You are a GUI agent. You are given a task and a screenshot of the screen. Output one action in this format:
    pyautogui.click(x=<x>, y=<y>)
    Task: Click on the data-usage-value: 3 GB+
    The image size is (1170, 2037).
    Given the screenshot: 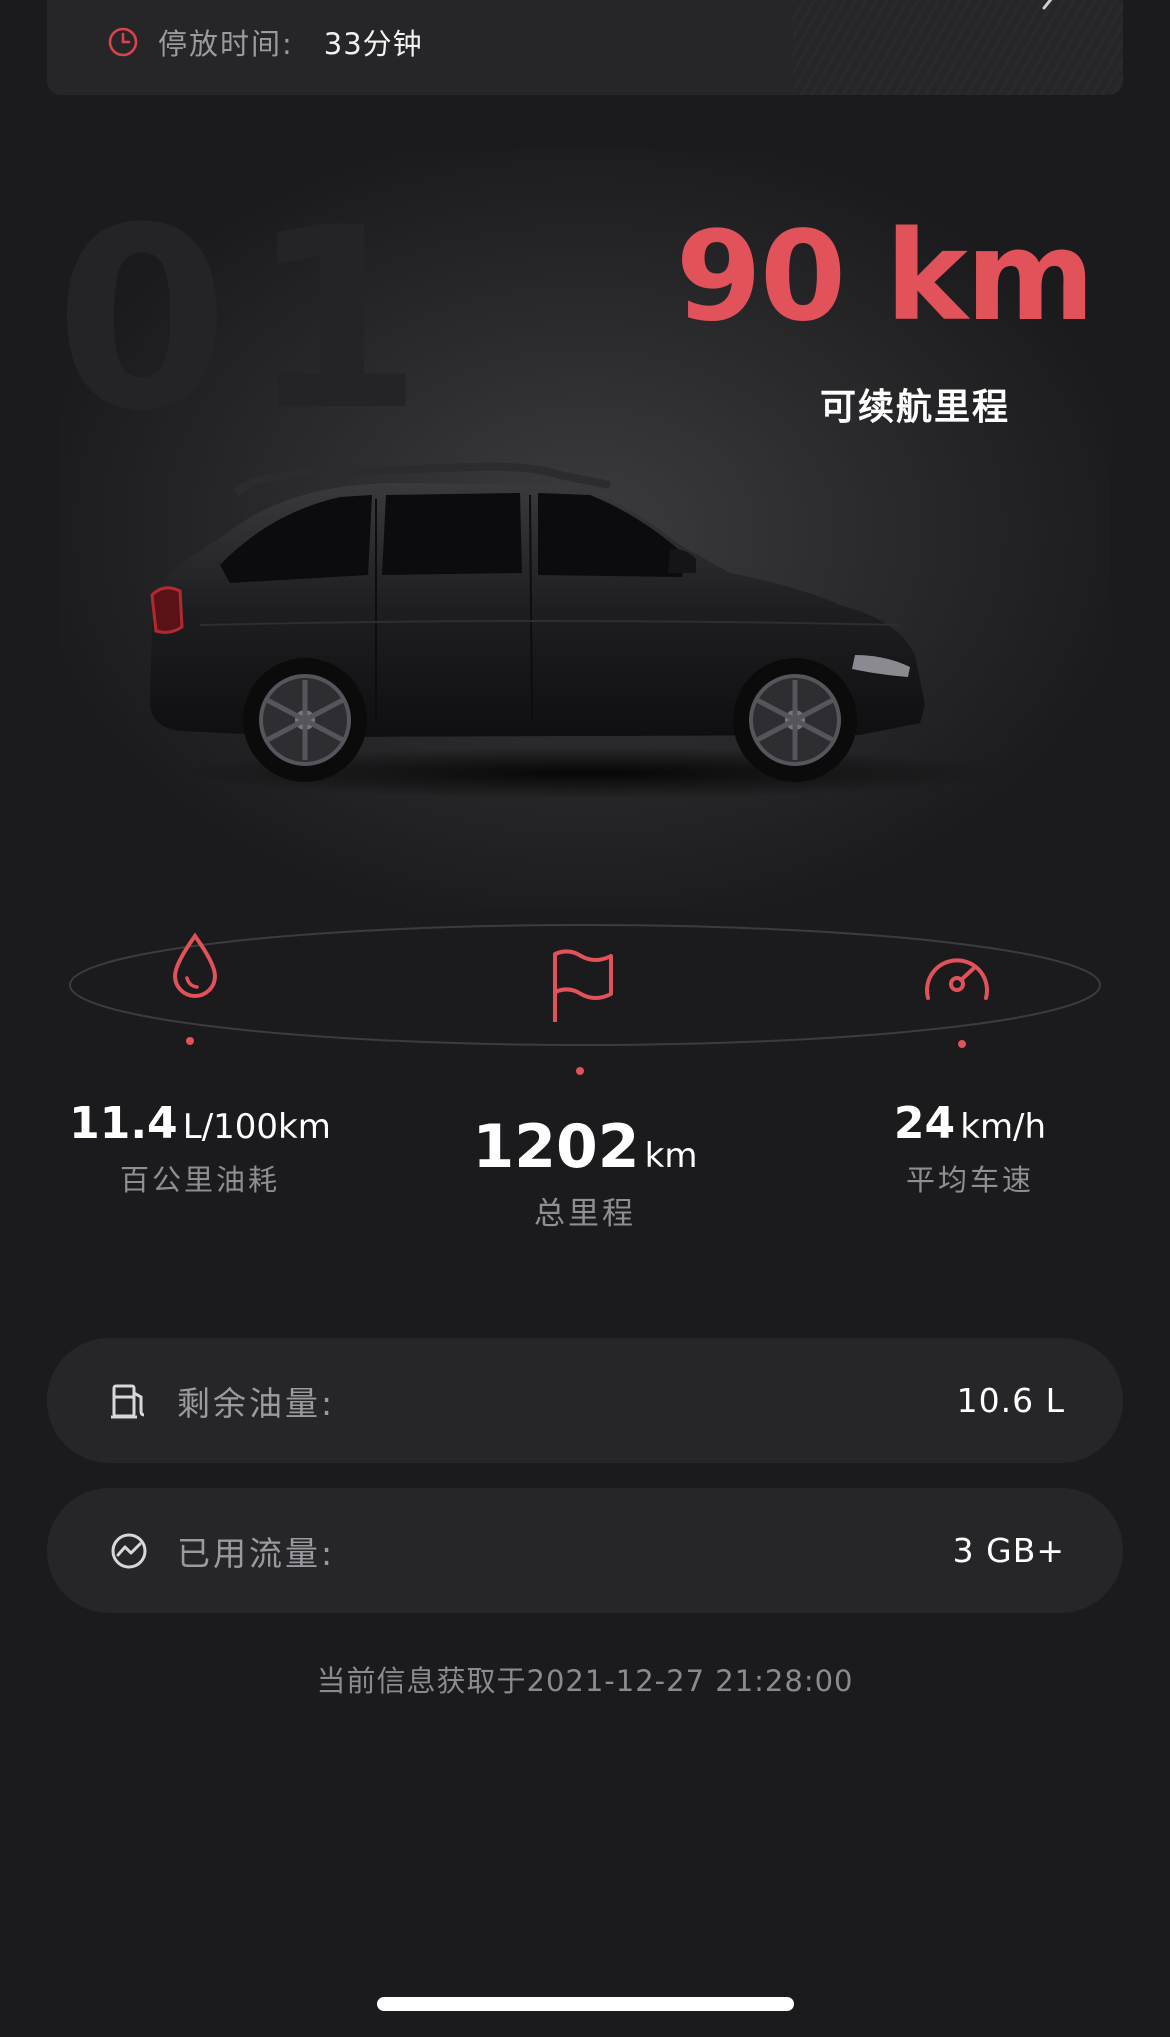 What is the action you would take?
    pyautogui.click(x=1008, y=1550)
    